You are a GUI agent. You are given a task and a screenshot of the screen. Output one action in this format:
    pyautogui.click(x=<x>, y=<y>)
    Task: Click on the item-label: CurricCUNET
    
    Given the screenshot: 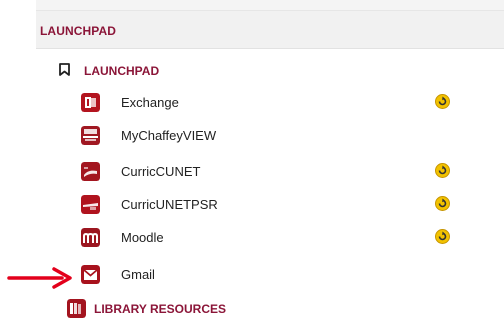 What is the action you would take?
    pyautogui.click(x=161, y=171)
    